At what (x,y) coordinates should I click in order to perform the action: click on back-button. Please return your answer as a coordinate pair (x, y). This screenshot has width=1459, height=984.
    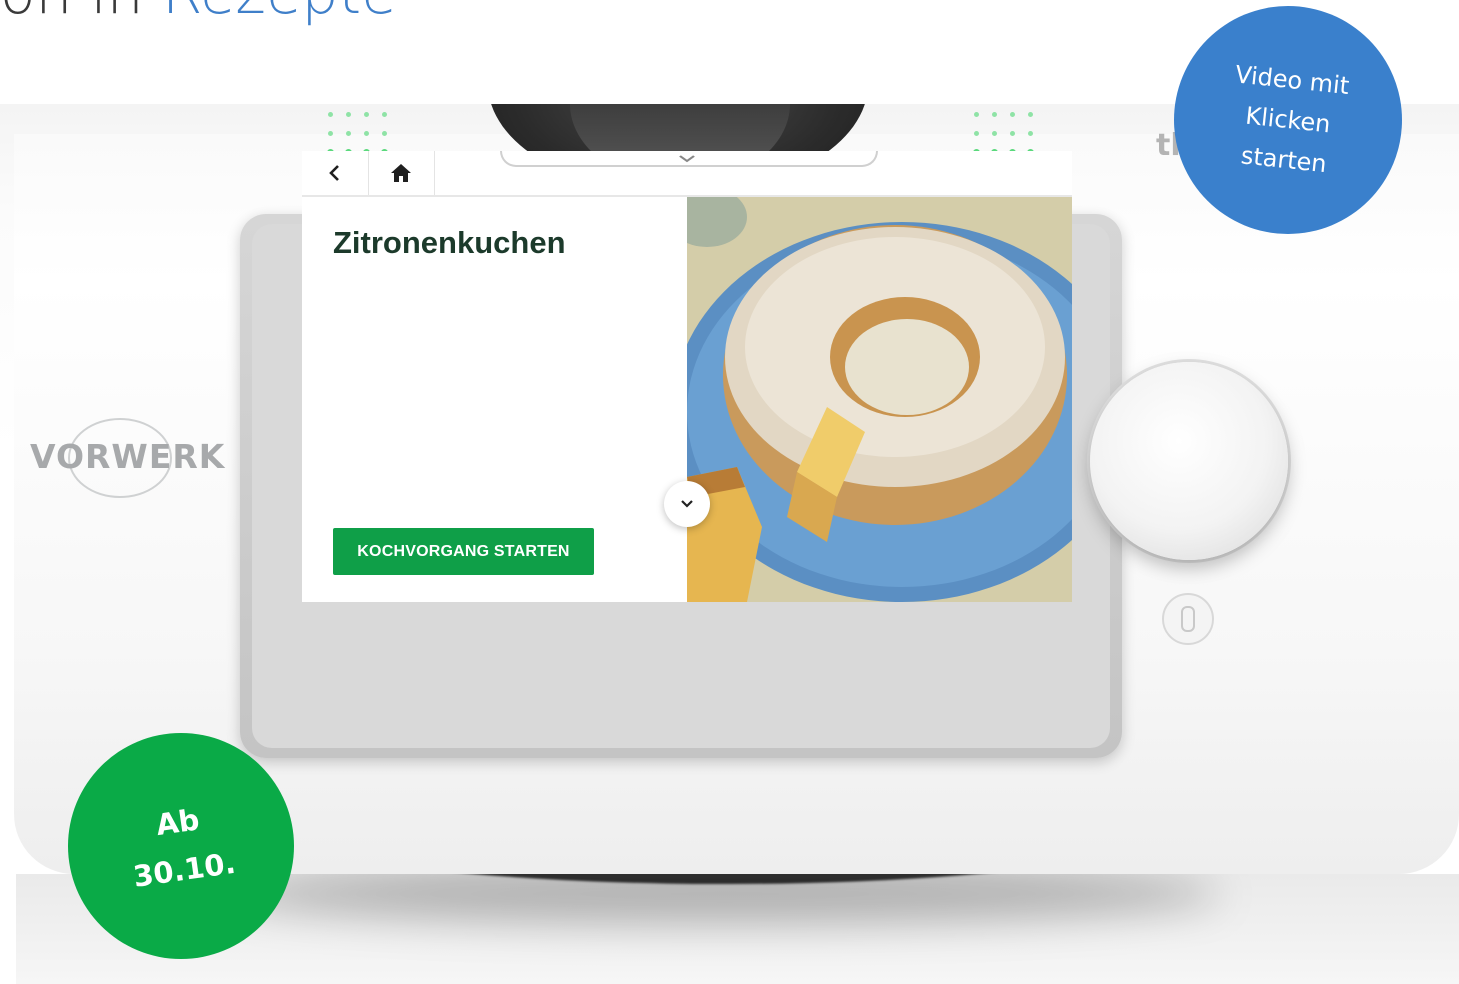
    Looking at the image, I should click on (335, 173).